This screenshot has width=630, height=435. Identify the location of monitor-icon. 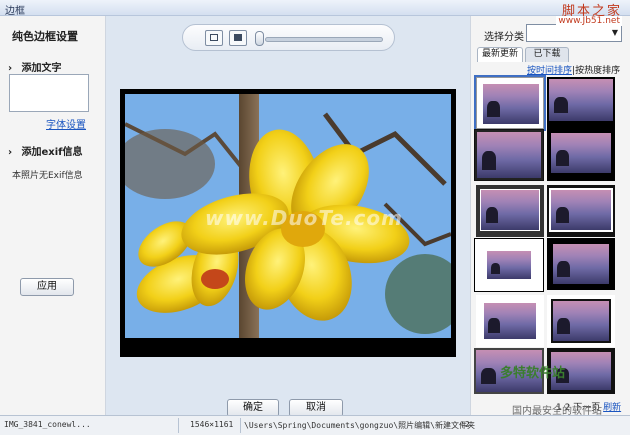
(238, 37).